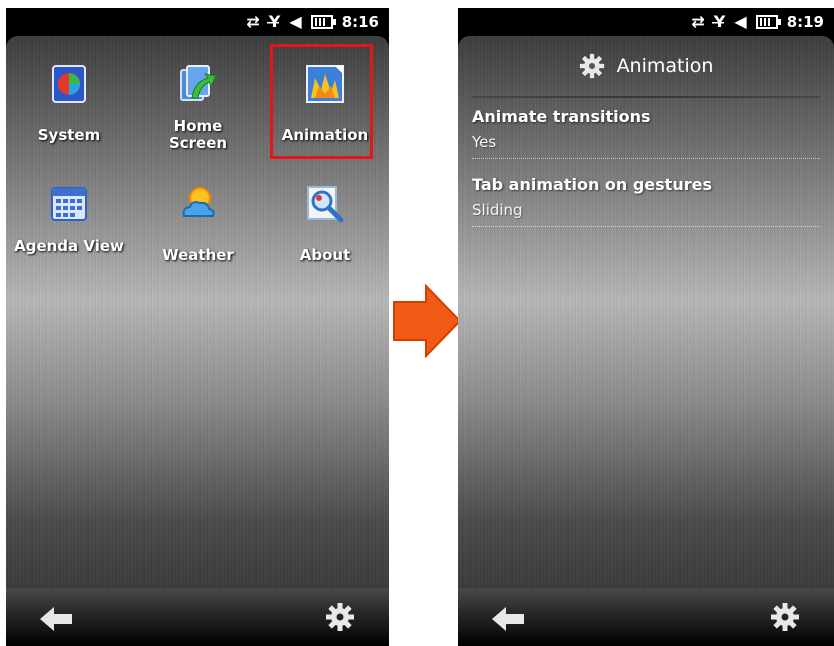  Describe the element at coordinates (69, 135) in the screenshot. I see `menu-item-label: System` at that location.